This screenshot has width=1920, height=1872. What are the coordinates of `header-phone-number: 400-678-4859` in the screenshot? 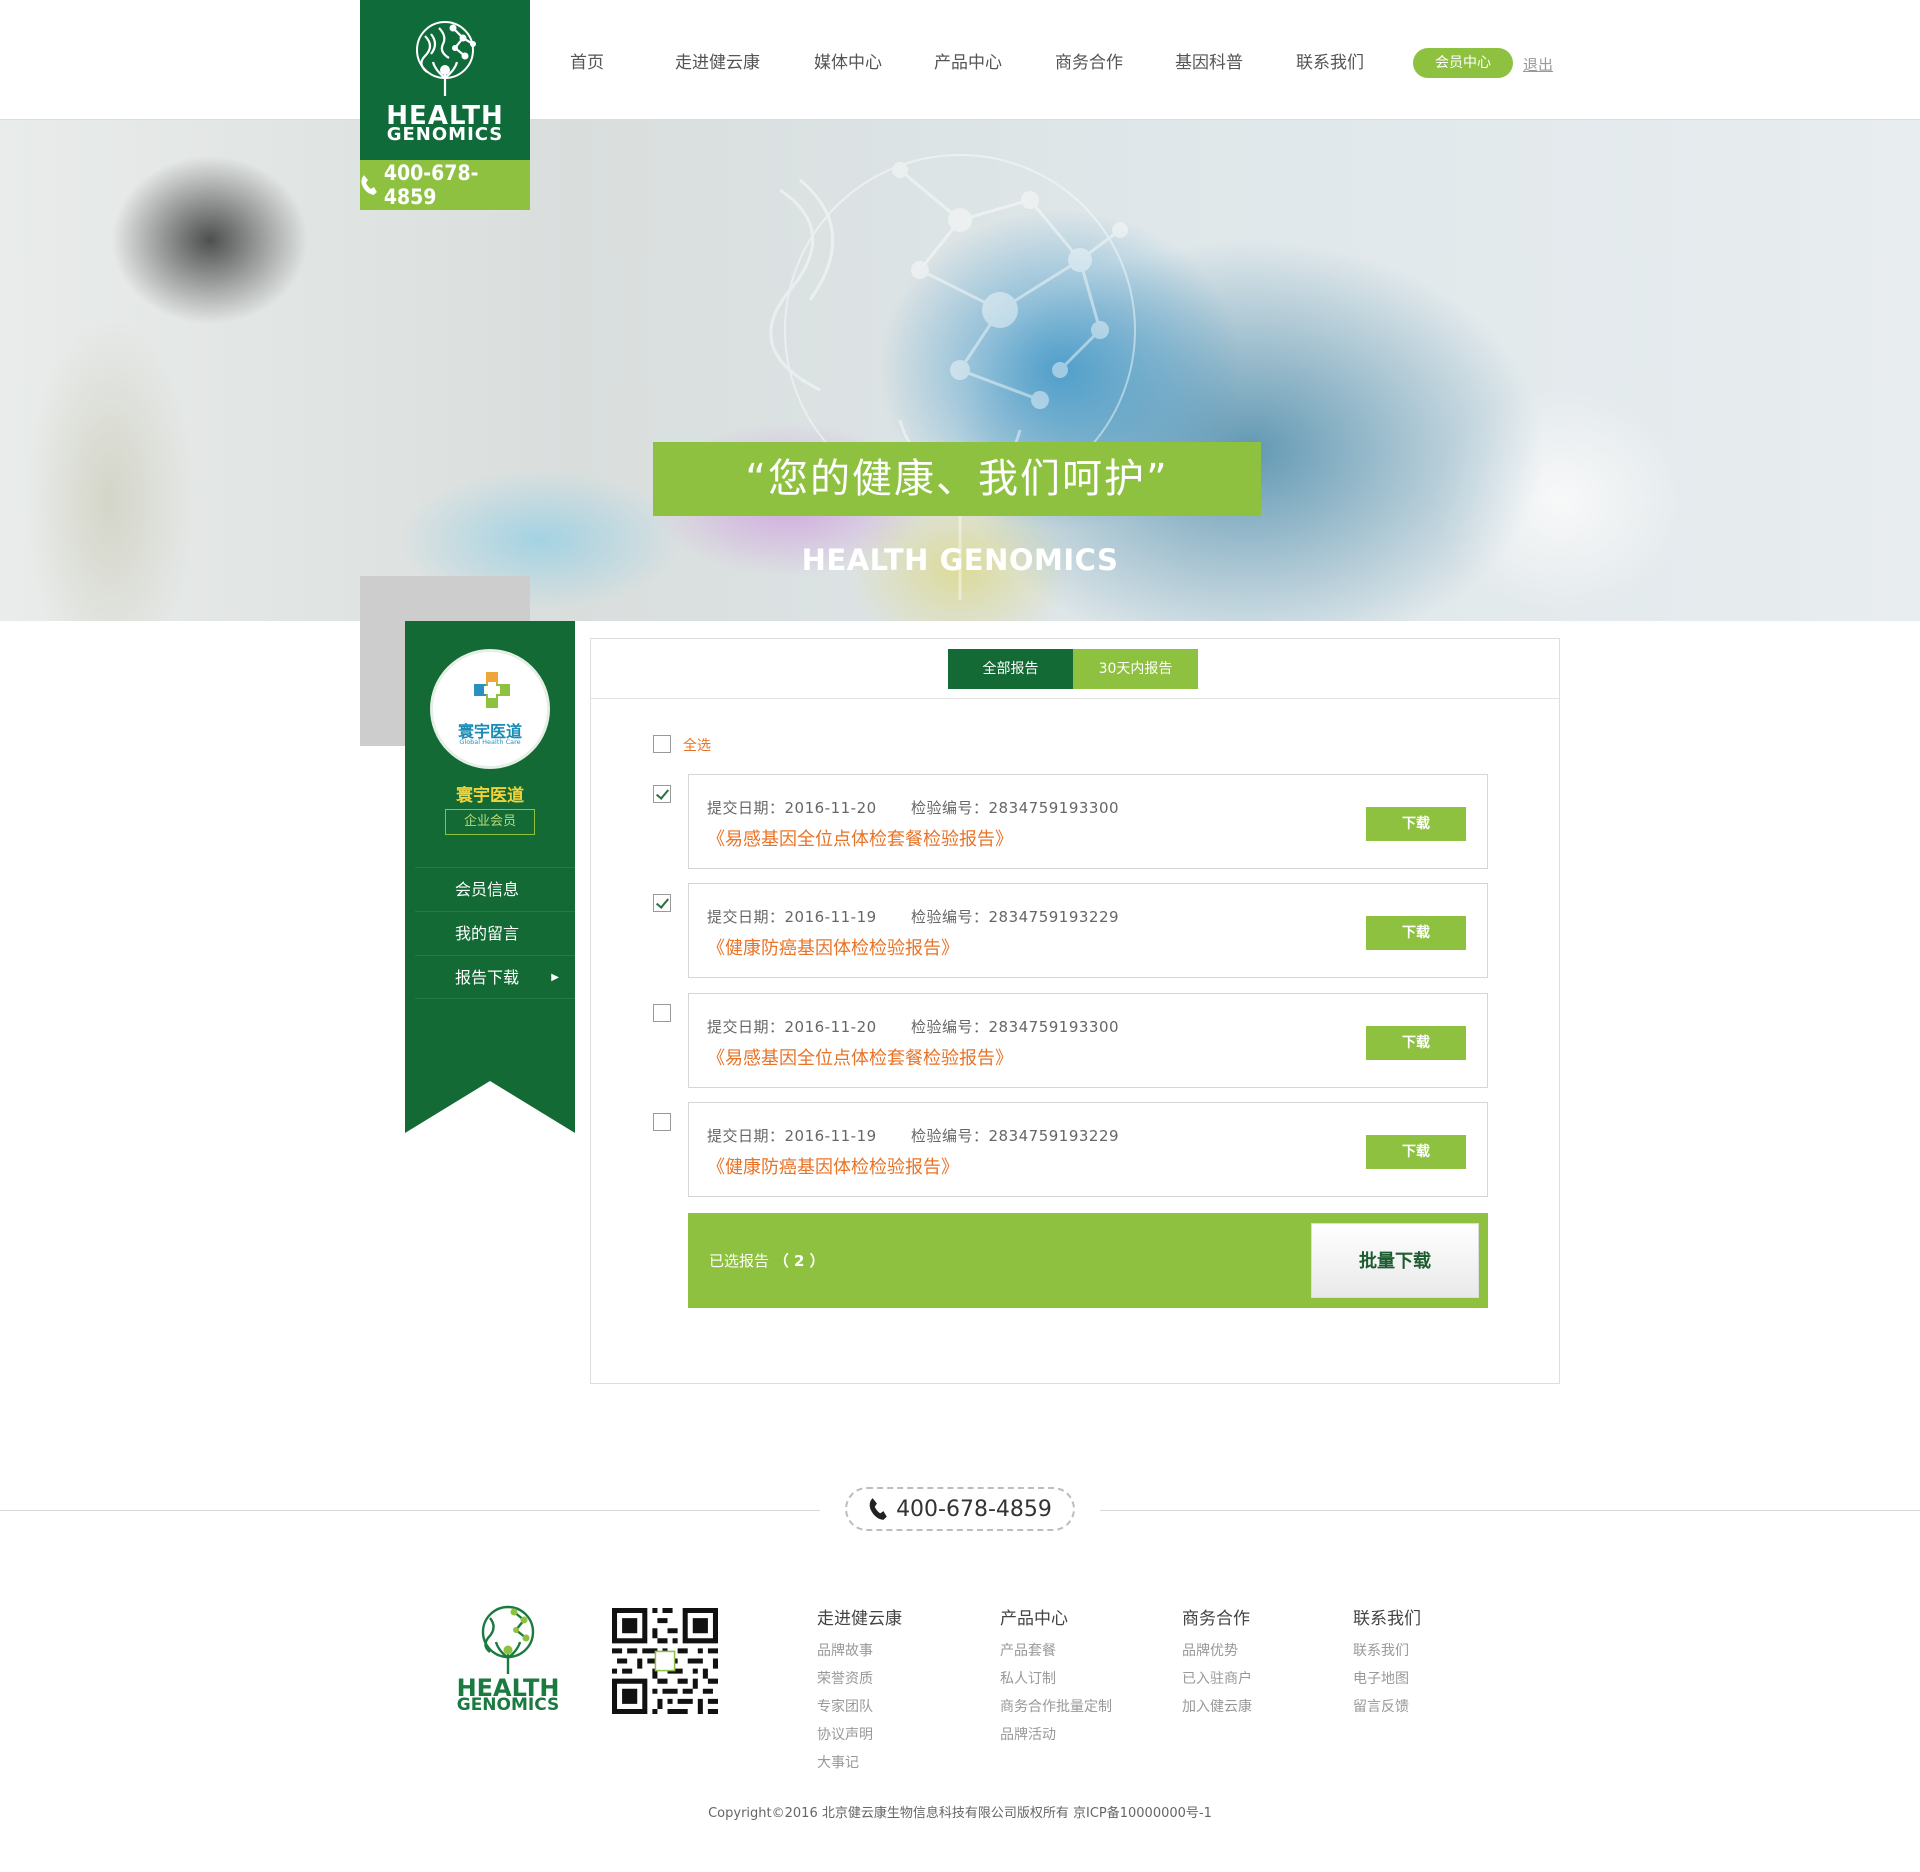 It's located at (431, 185).